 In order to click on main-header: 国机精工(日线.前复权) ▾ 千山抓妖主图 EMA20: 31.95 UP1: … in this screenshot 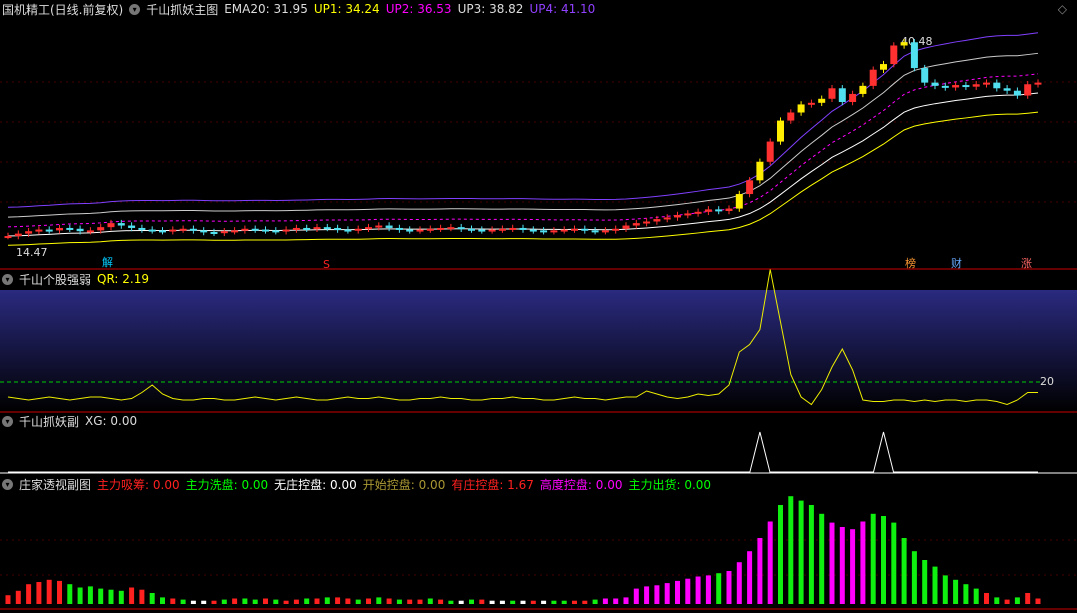, I will do `click(298, 9)`.